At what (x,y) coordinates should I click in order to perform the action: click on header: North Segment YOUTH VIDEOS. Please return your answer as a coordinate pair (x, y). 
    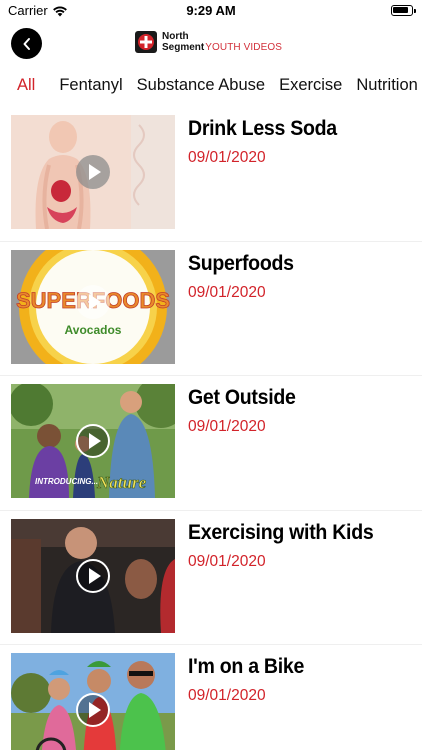
    Looking at the image, I should click on (211, 44).